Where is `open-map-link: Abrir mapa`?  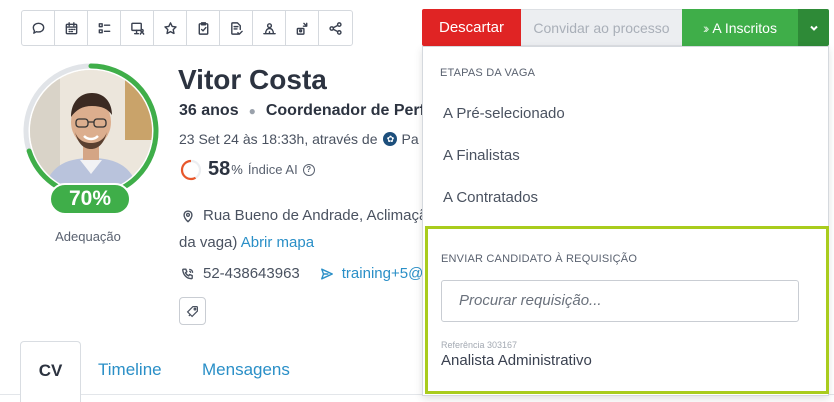 open-map-link: Abrir mapa is located at coordinates (277, 242).